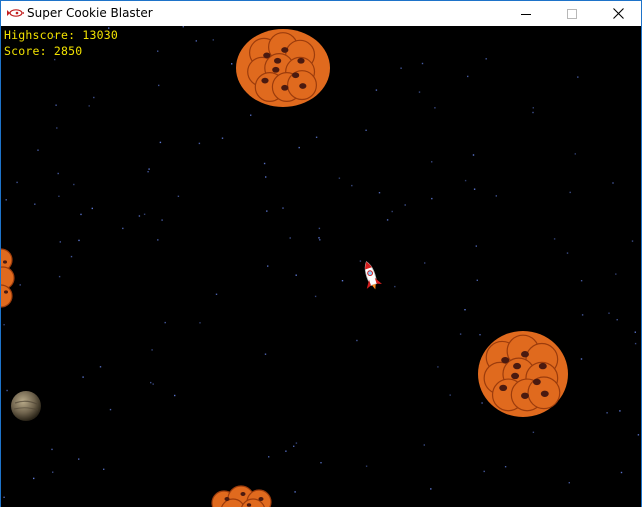 The image size is (642, 507). Describe the element at coordinates (43, 51) in the screenshot. I see `score-label: Score: 2850` at that location.